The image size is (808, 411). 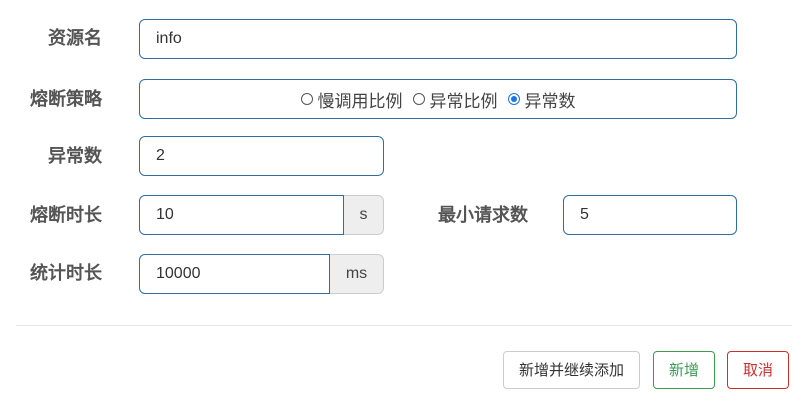 I want to click on stat-duration-label: 统计时长, so click(x=66, y=273).